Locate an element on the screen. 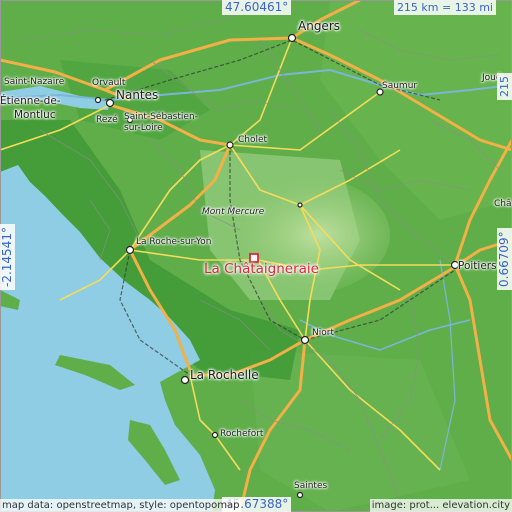 The height and width of the screenshot is (512, 512). city-label-niort: Niort is located at coordinates (323, 333).